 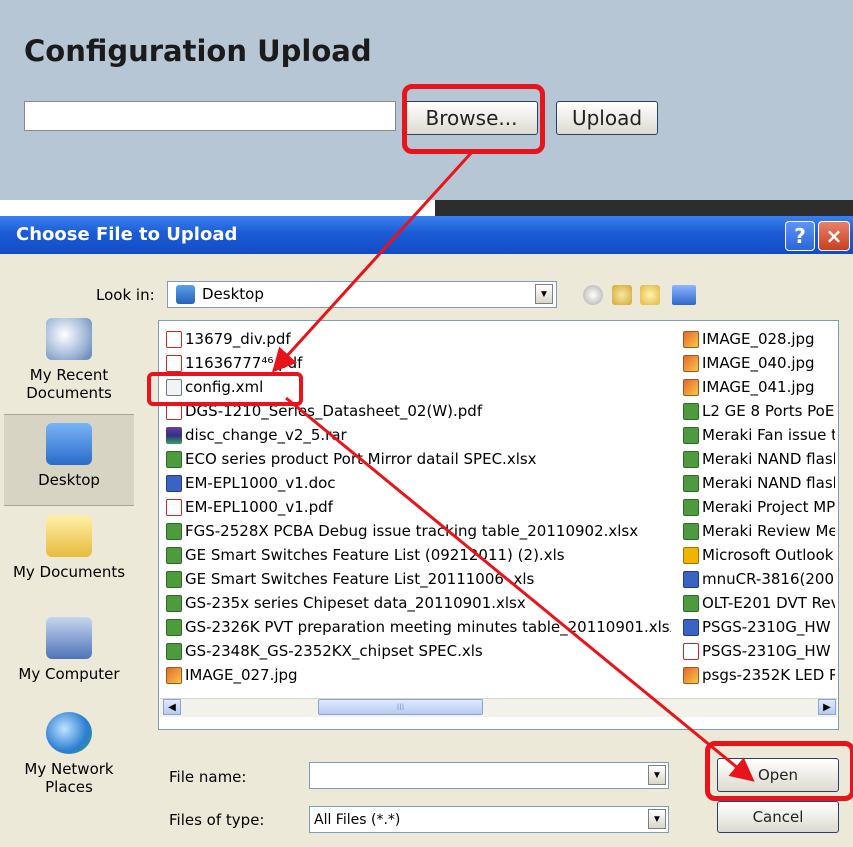 What do you see at coordinates (69, 339) in the screenshot?
I see `clock-documents-icon` at bounding box center [69, 339].